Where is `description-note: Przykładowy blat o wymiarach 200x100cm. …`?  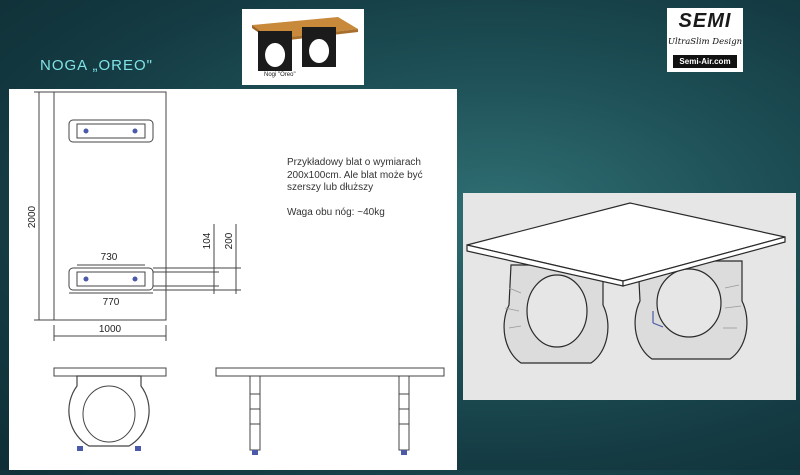
description-note: Przykładowy blat o wymiarach 200x100cm. … is located at coordinates (387, 188).